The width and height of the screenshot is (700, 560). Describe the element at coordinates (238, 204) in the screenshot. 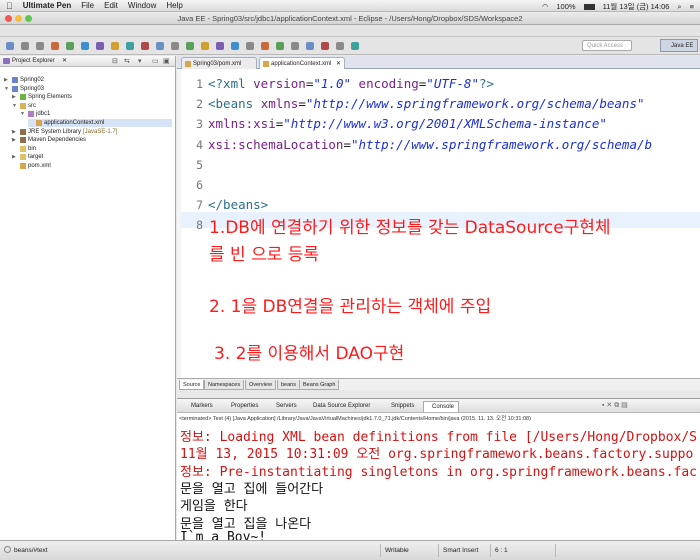

I see `code-line: </beans>` at that location.